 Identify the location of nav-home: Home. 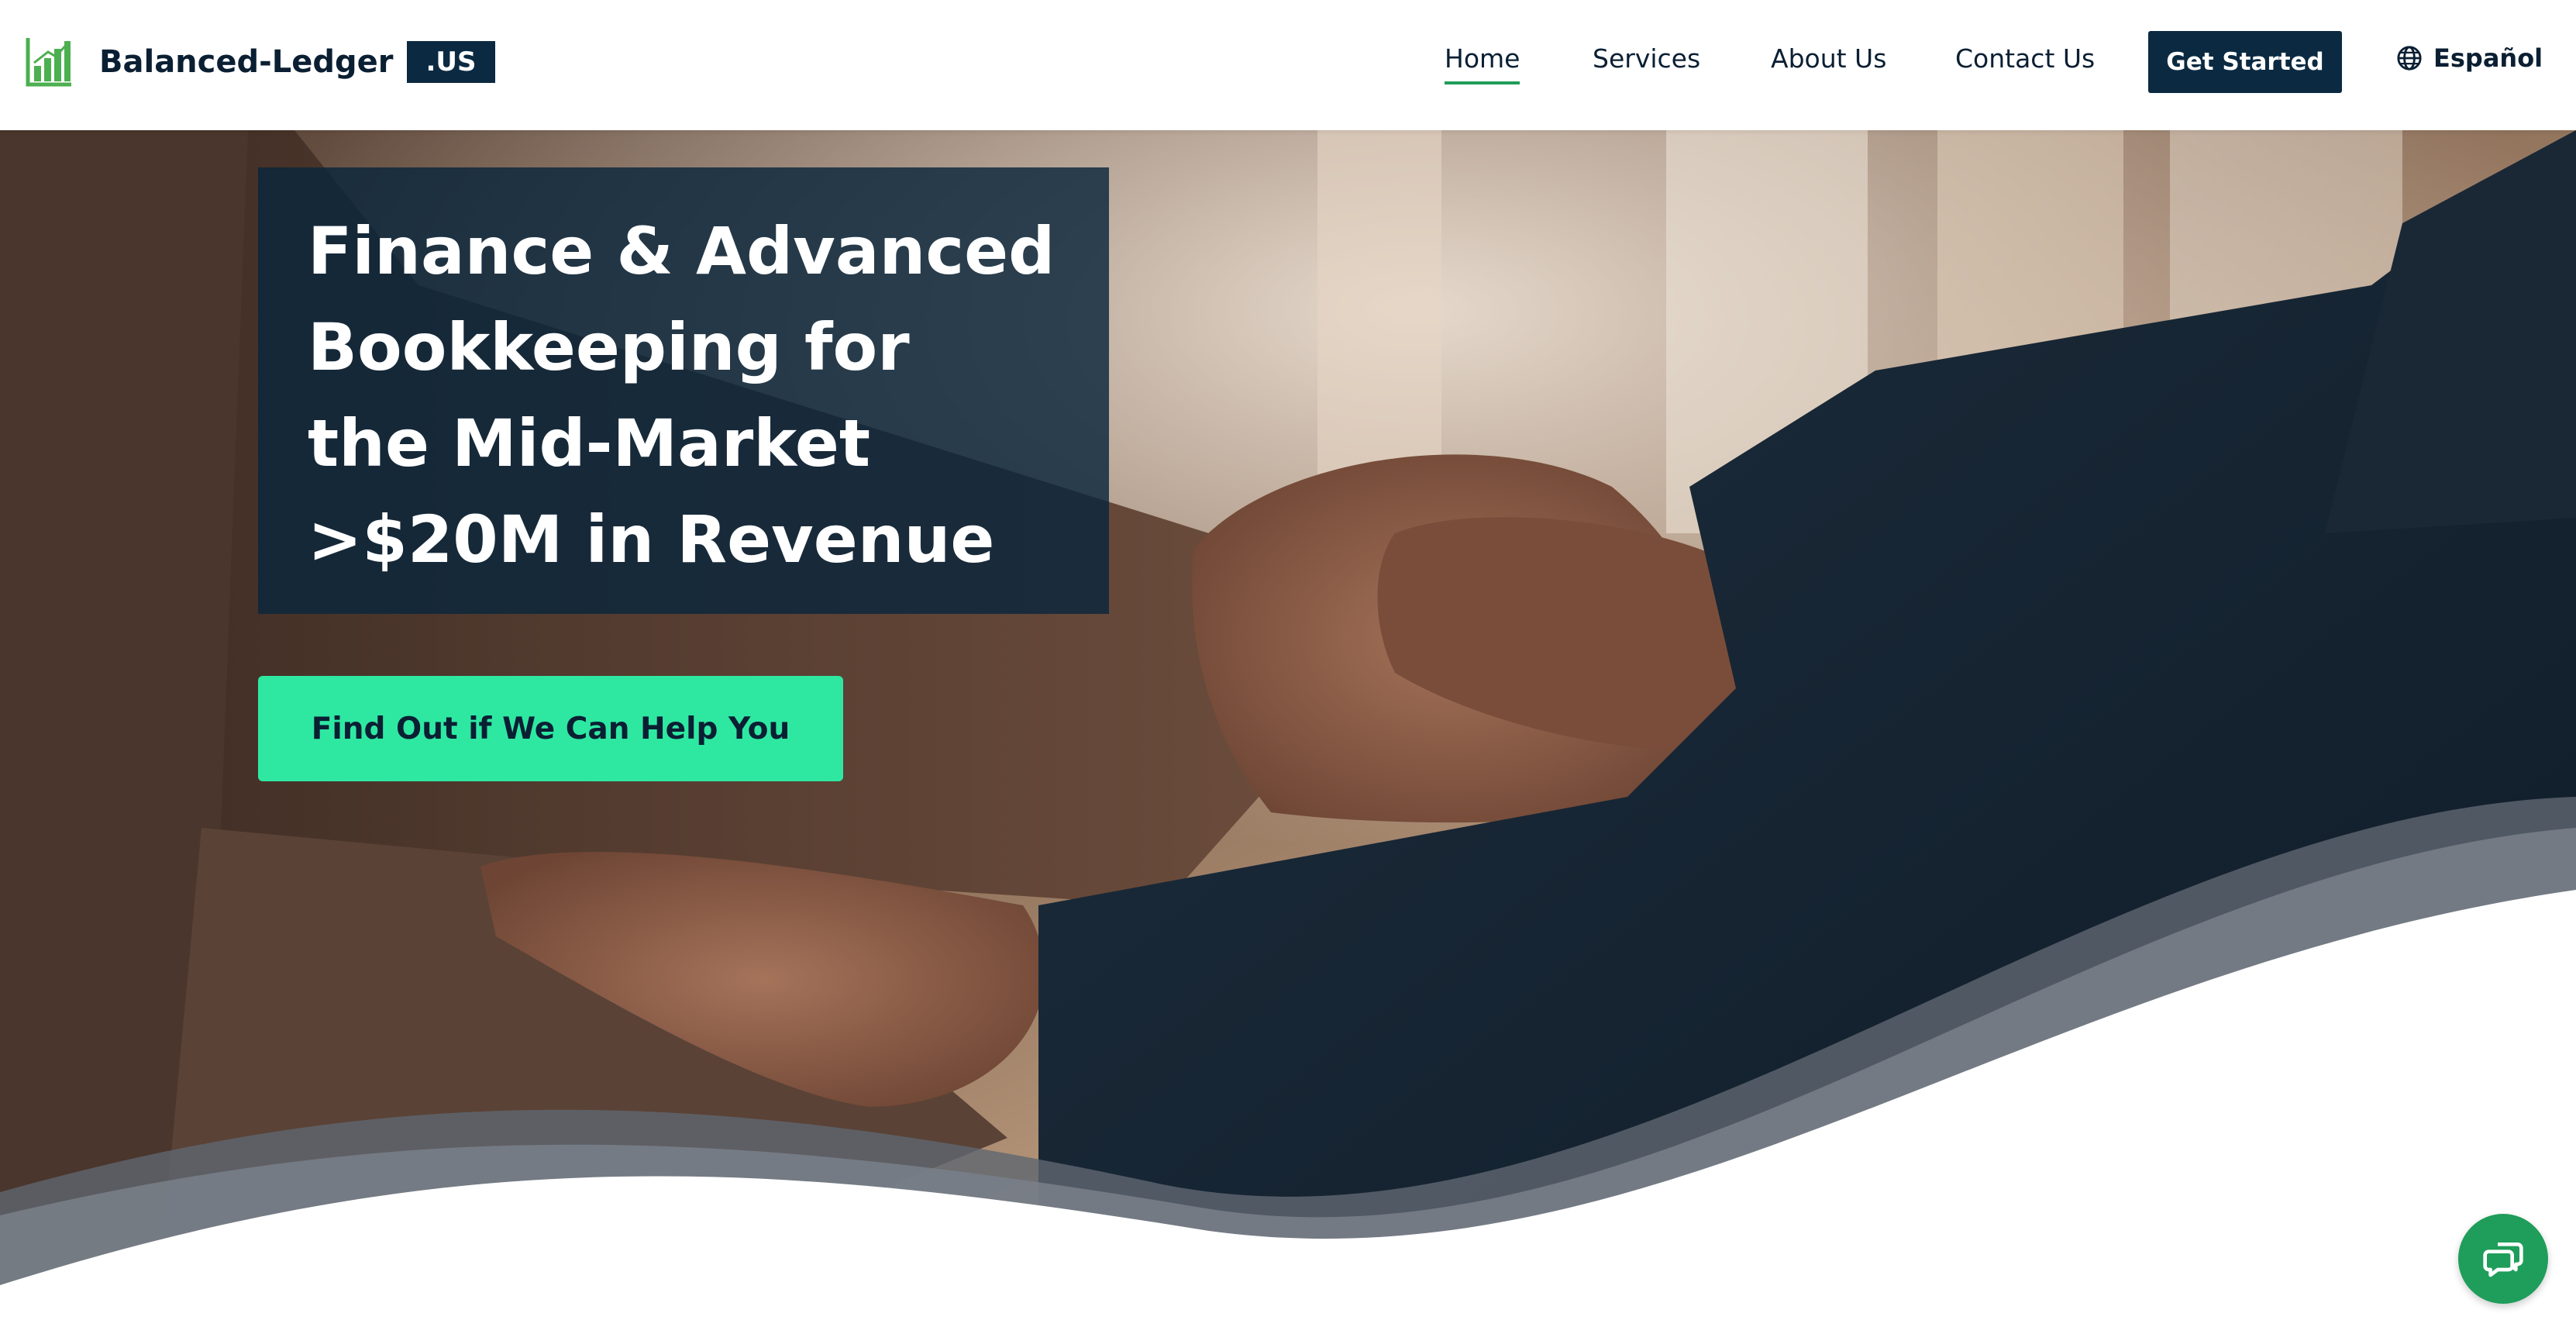
(1482, 63).